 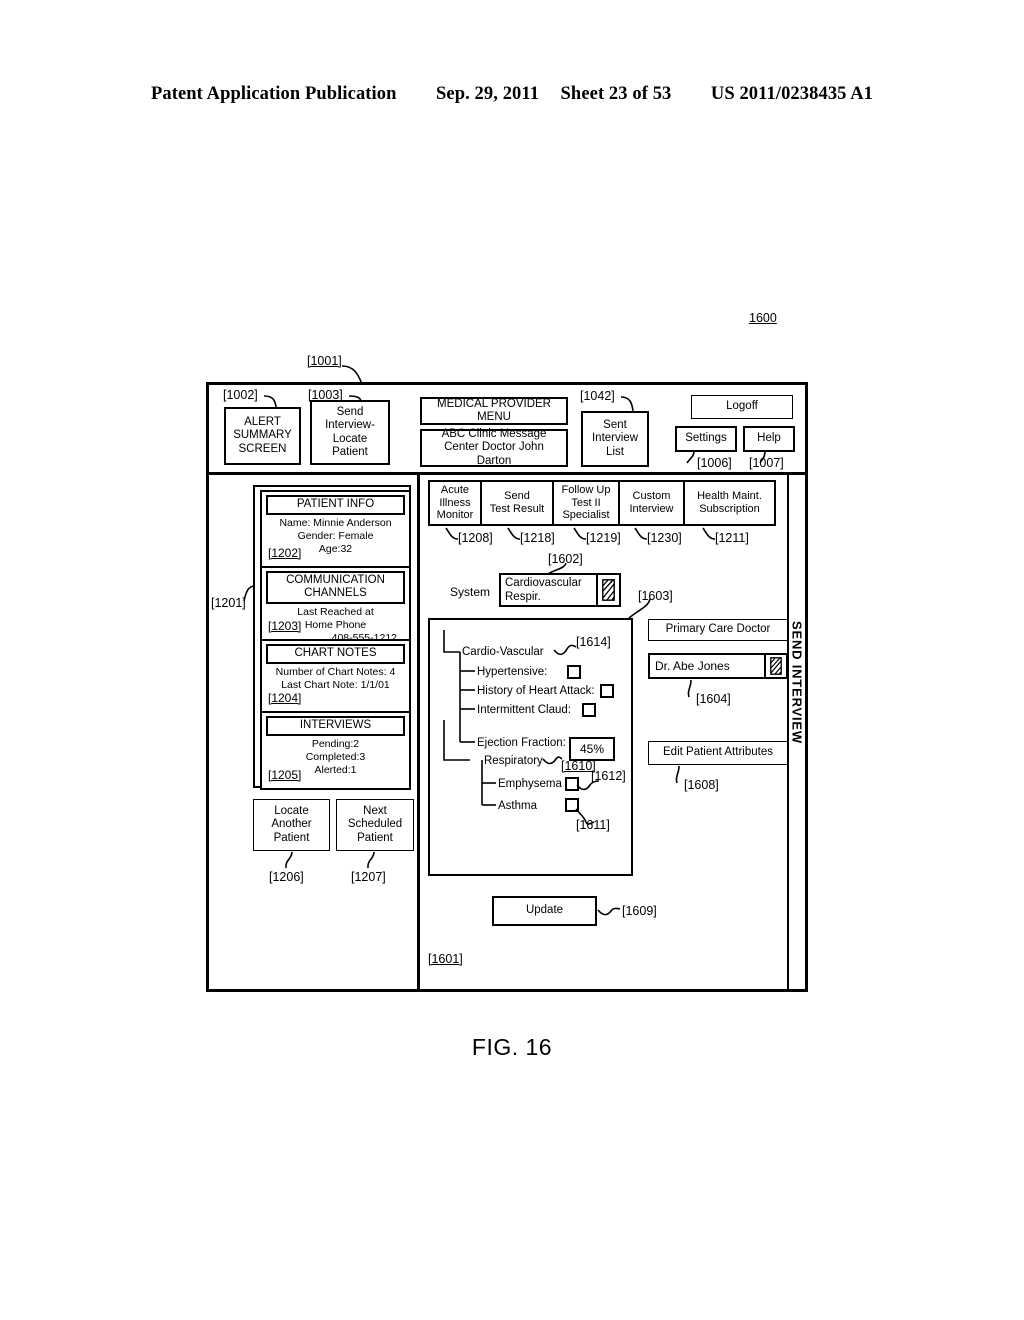 I want to click on interviews-completed: Completed:3, so click(x=335, y=757).